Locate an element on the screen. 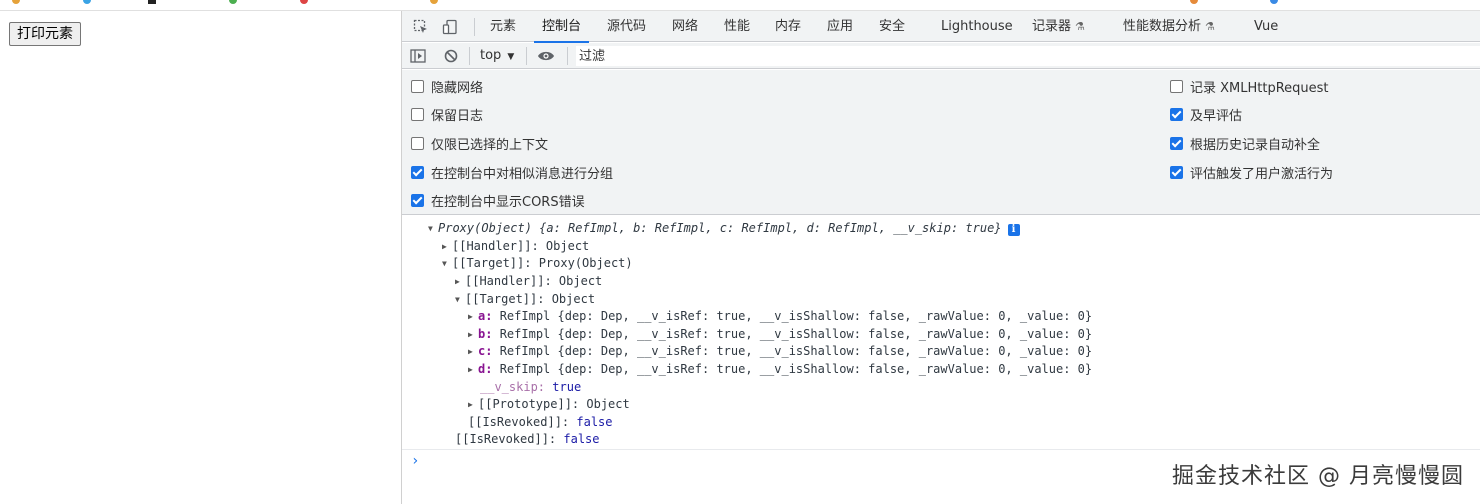 The width and height of the screenshot is (1480, 504). tab-lighthouse: Lighthouse is located at coordinates (977, 26).